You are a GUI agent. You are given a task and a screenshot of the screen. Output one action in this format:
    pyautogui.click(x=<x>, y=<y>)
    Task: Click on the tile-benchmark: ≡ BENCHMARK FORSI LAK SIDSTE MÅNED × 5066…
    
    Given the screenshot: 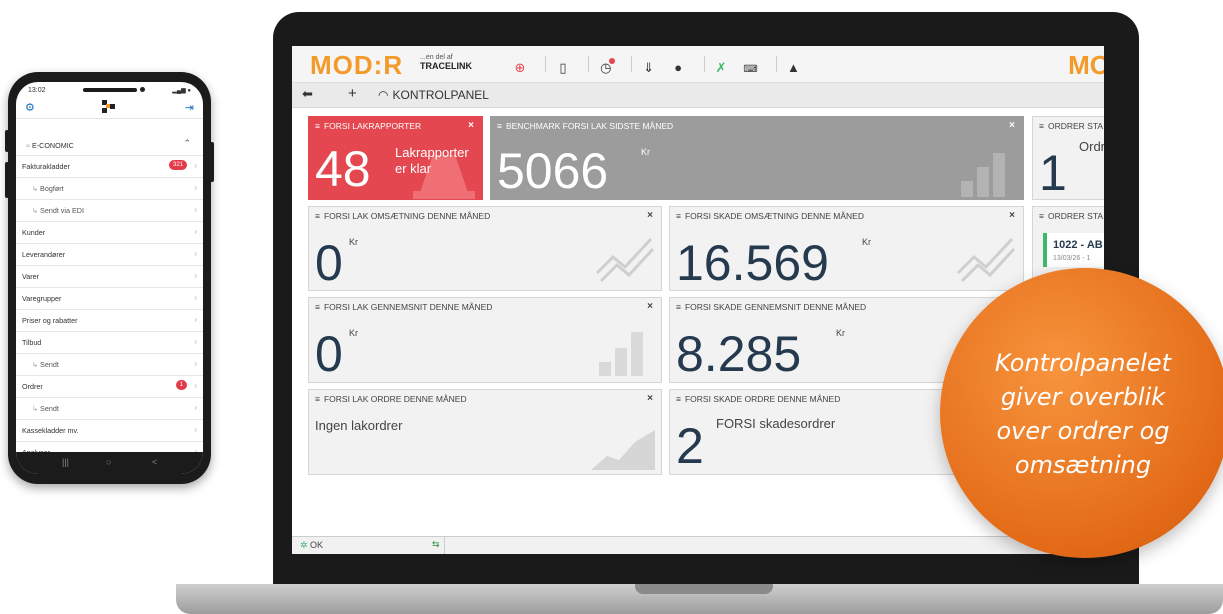 What is the action you would take?
    pyautogui.click(x=757, y=158)
    